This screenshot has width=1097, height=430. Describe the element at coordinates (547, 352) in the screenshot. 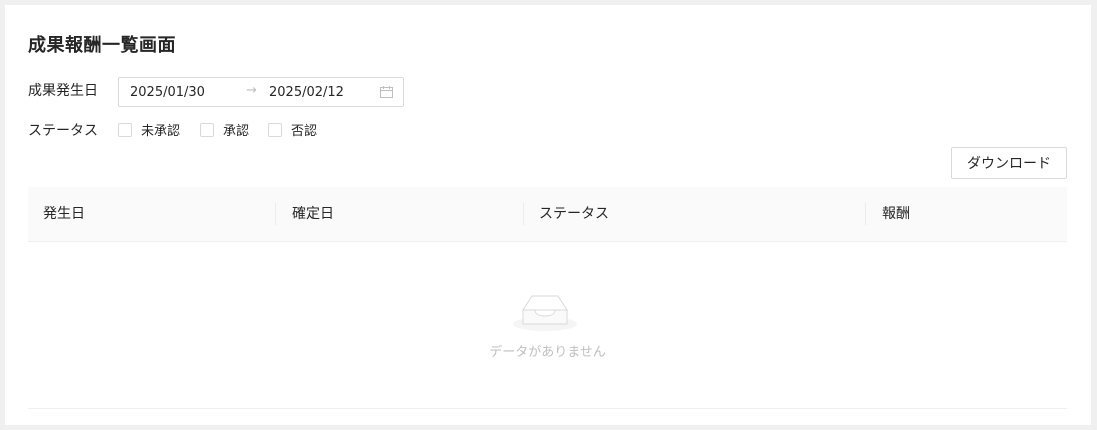

I see `empty-state-text: データがありません` at that location.